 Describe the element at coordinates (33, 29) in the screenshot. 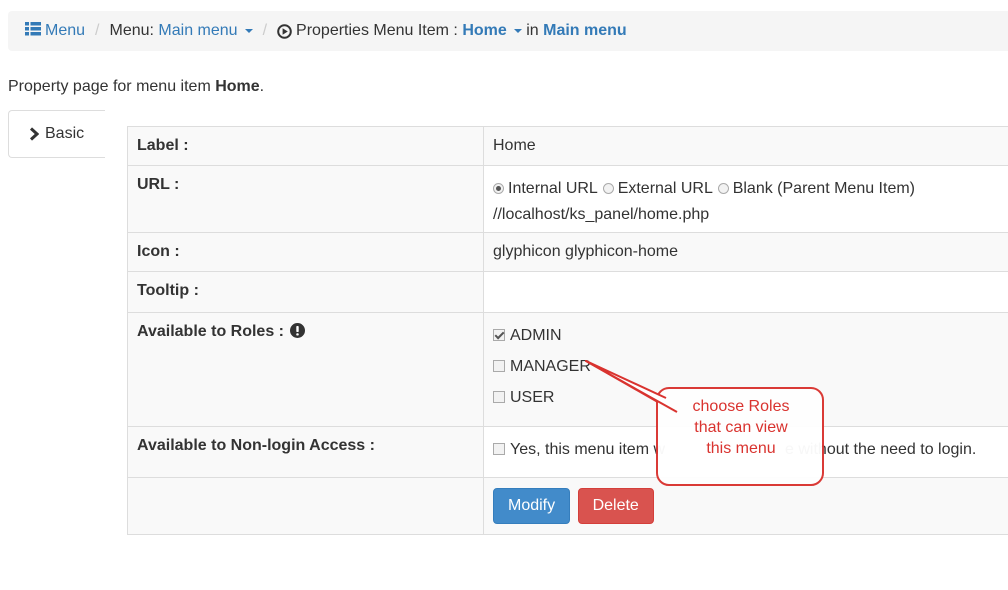

I see `list-icon` at that location.